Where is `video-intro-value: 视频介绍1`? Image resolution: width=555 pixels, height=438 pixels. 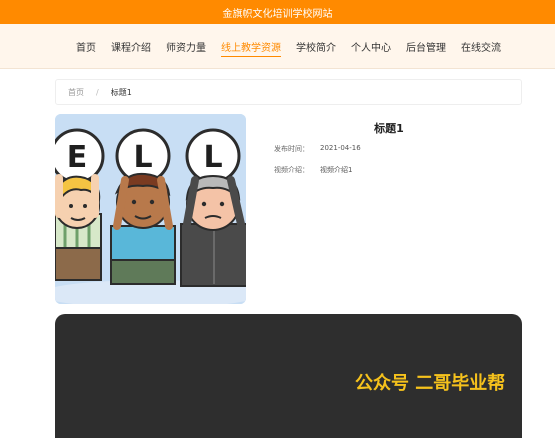
video-intro-value: 视频介绍1 is located at coordinates (336, 170).